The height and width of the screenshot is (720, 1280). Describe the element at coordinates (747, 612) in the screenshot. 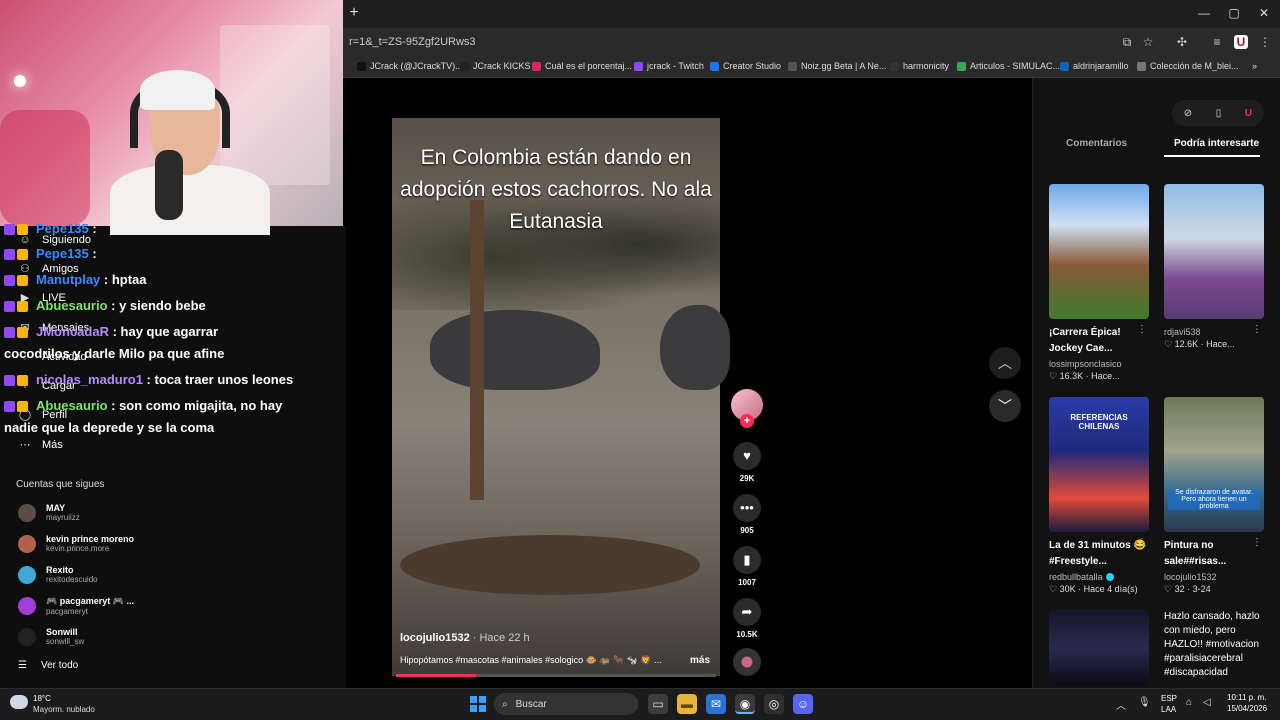

I see `share-icon: ➦` at that location.